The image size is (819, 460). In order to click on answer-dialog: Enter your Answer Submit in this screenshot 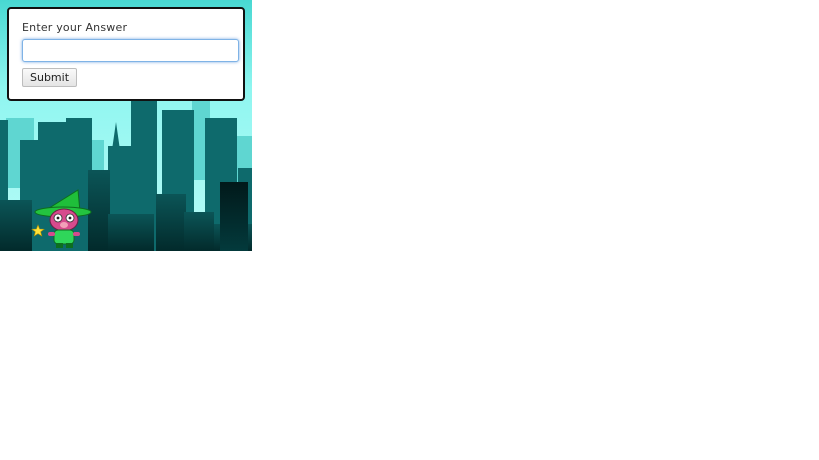, I will do `click(126, 54)`.